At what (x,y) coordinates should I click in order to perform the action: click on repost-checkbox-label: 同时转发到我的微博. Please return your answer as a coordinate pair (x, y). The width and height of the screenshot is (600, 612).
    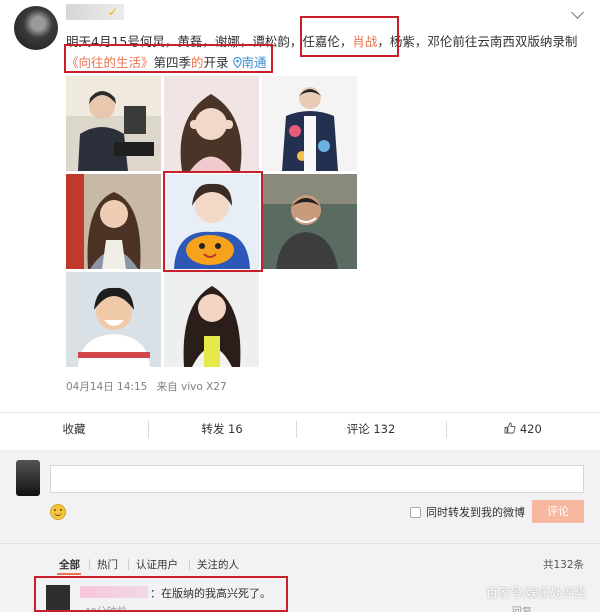
    Looking at the image, I should click on (475, 512).